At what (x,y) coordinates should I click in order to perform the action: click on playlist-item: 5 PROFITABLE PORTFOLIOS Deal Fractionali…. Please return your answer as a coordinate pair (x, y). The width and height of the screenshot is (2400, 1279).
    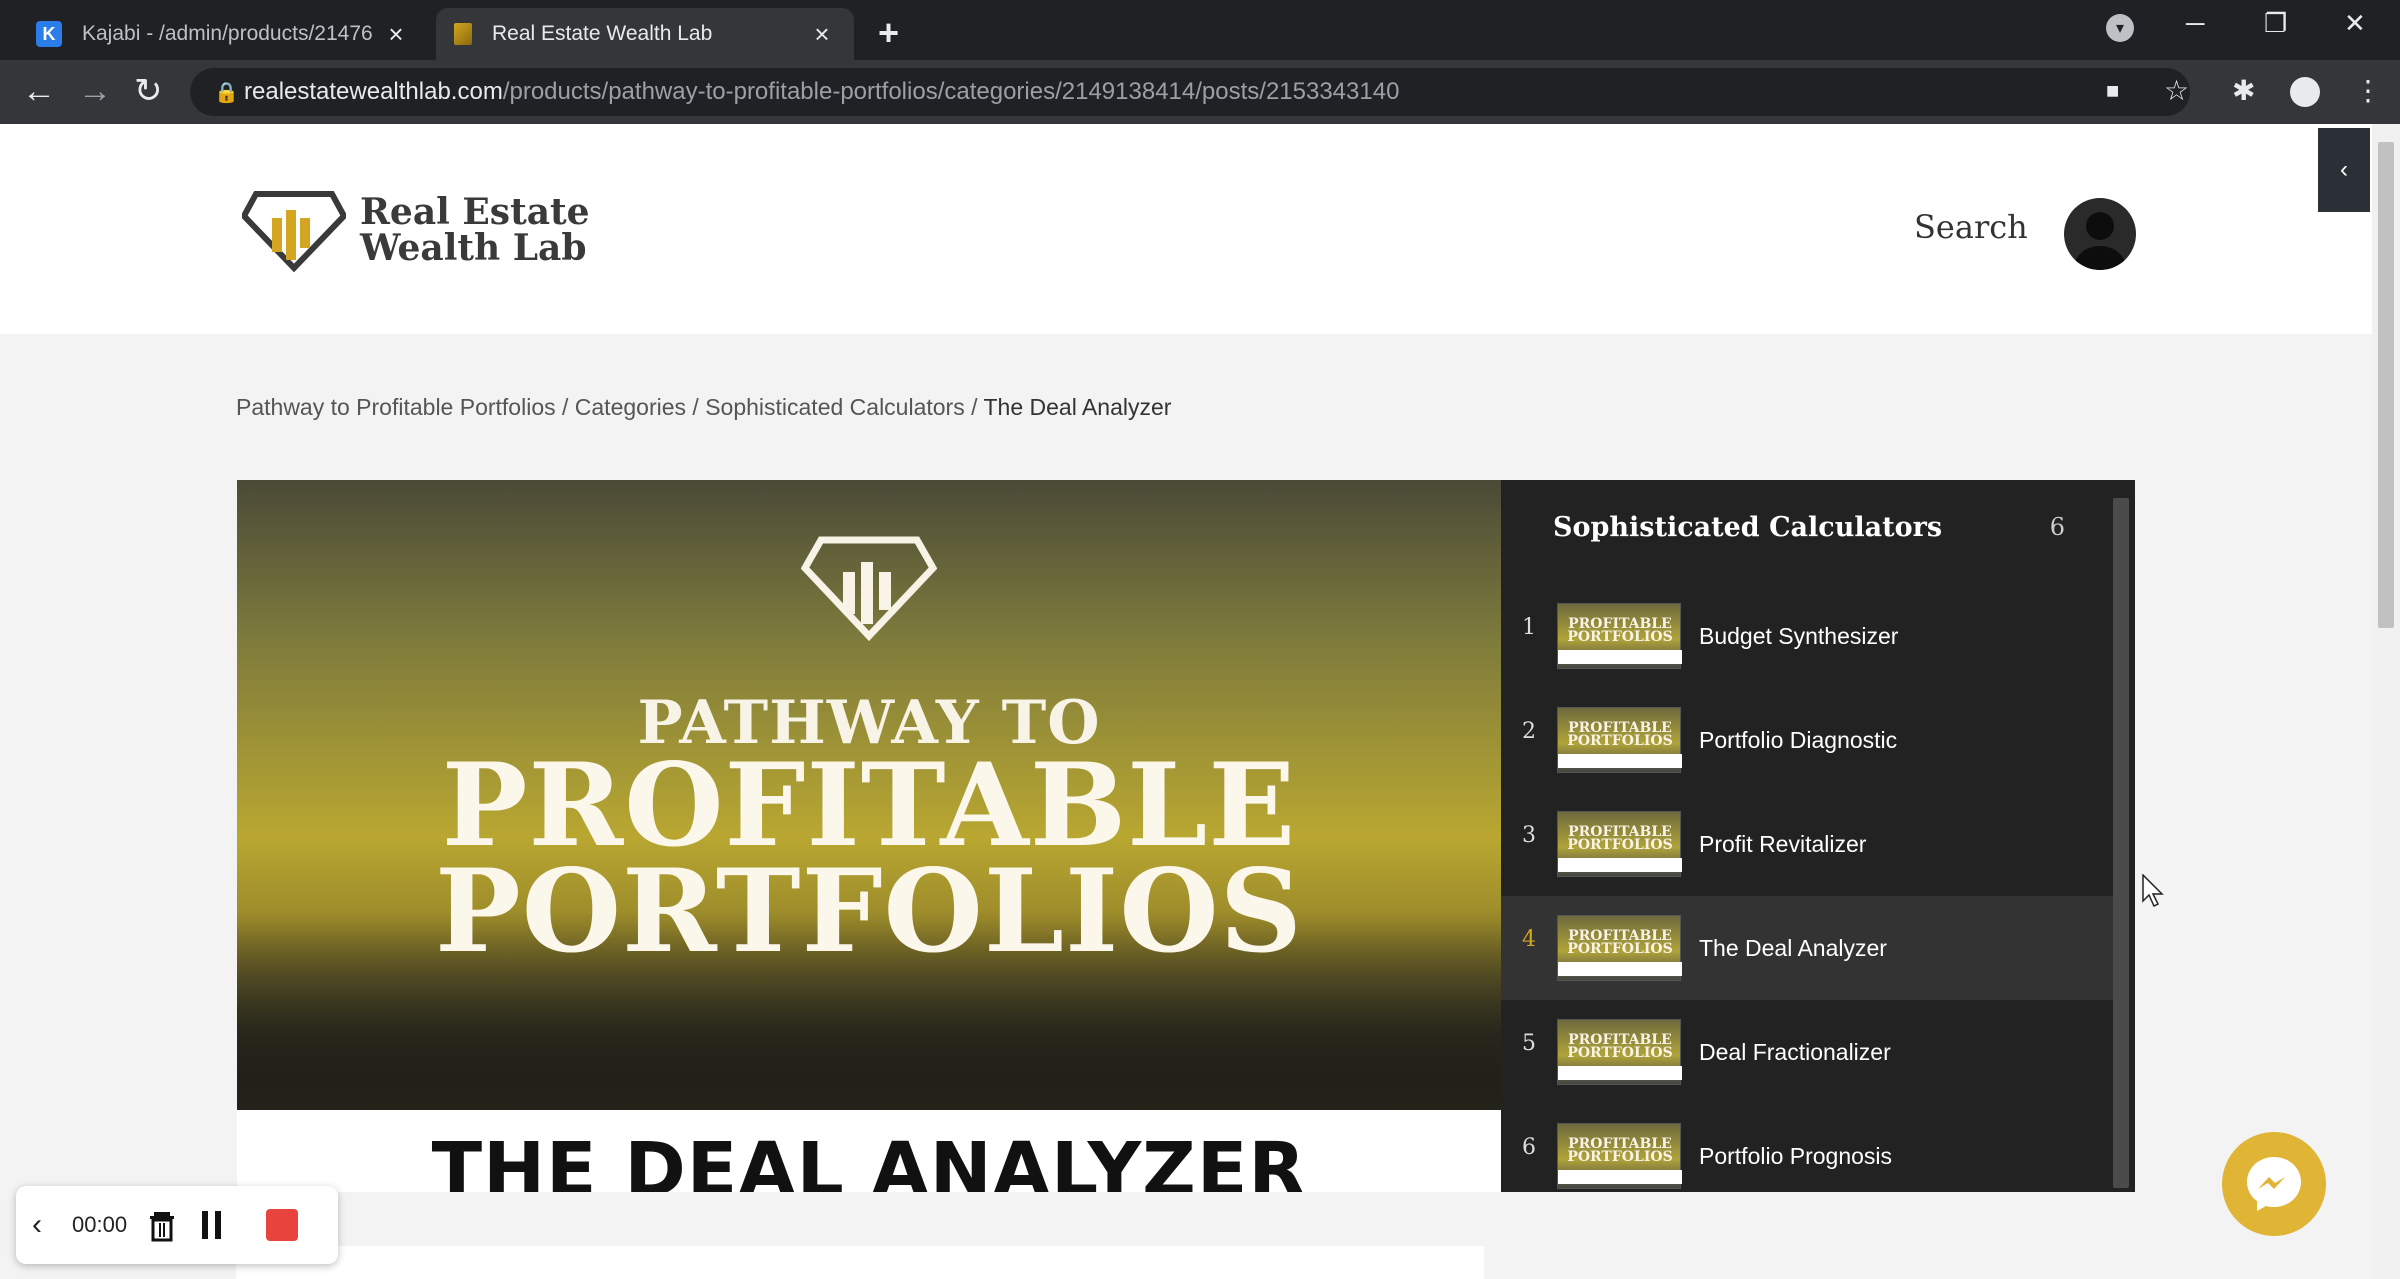
    Looking at the image, I should click on (1807, 1052).